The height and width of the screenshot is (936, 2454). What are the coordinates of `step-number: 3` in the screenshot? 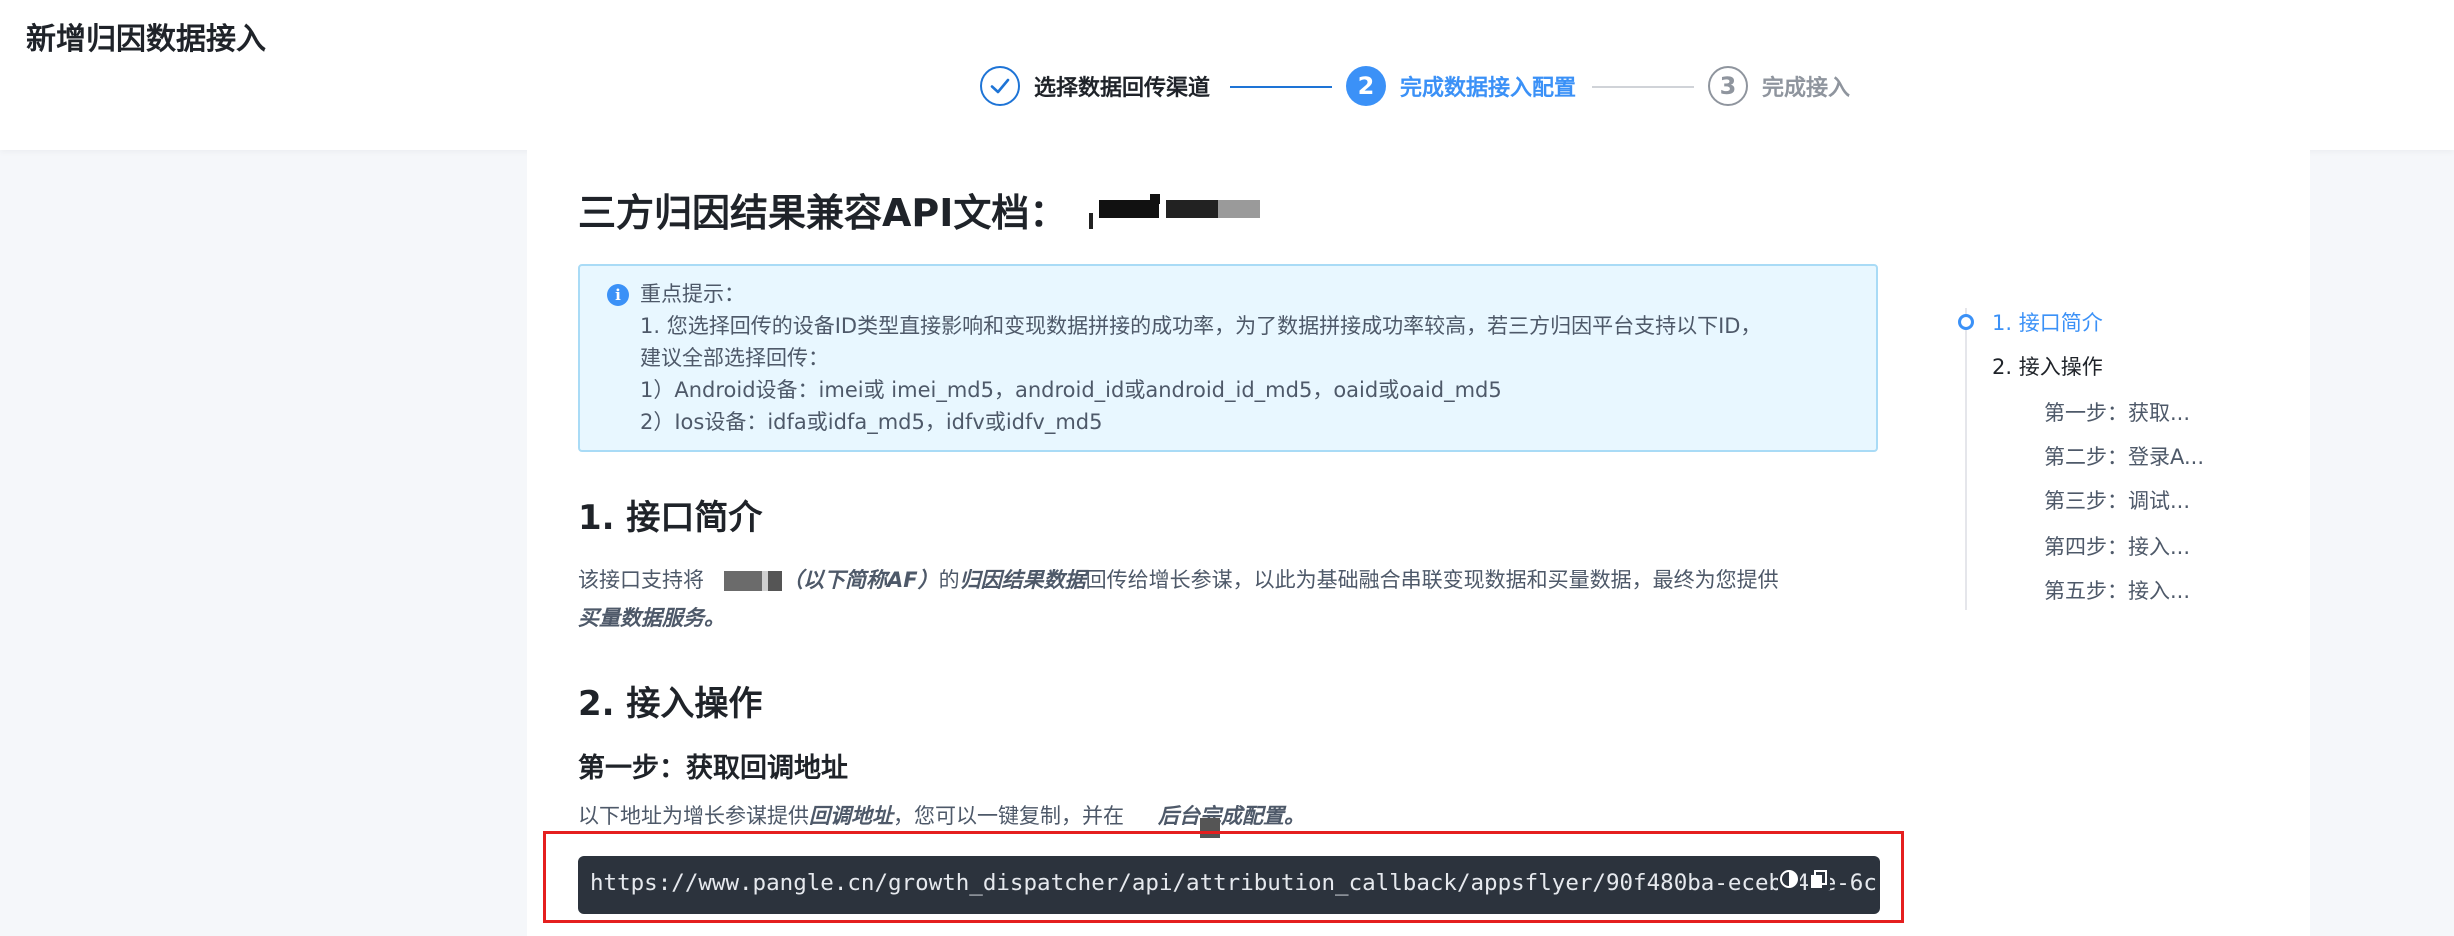 It's located at (1728, 86).